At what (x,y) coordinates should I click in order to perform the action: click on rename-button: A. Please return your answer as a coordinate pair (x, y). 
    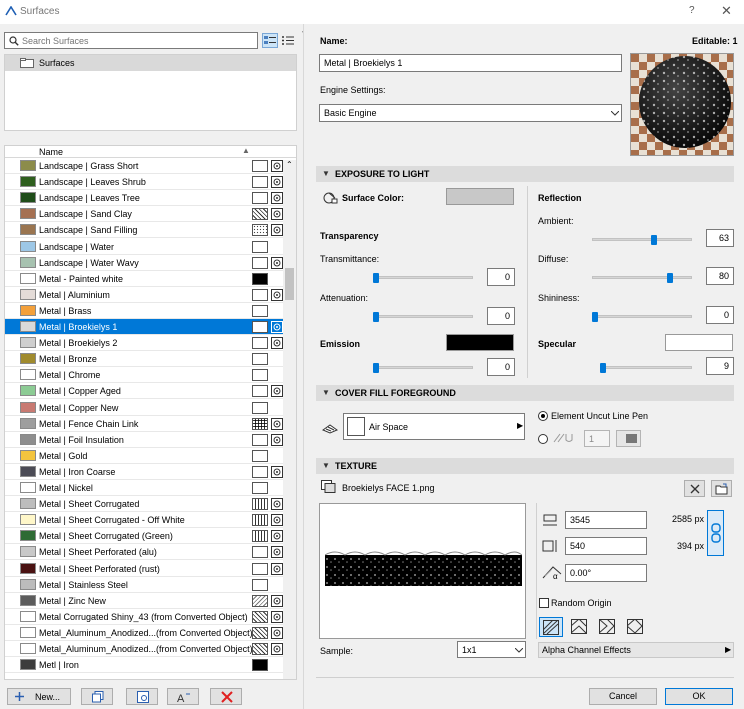
    Looking at the image, I should click on (183, 696).